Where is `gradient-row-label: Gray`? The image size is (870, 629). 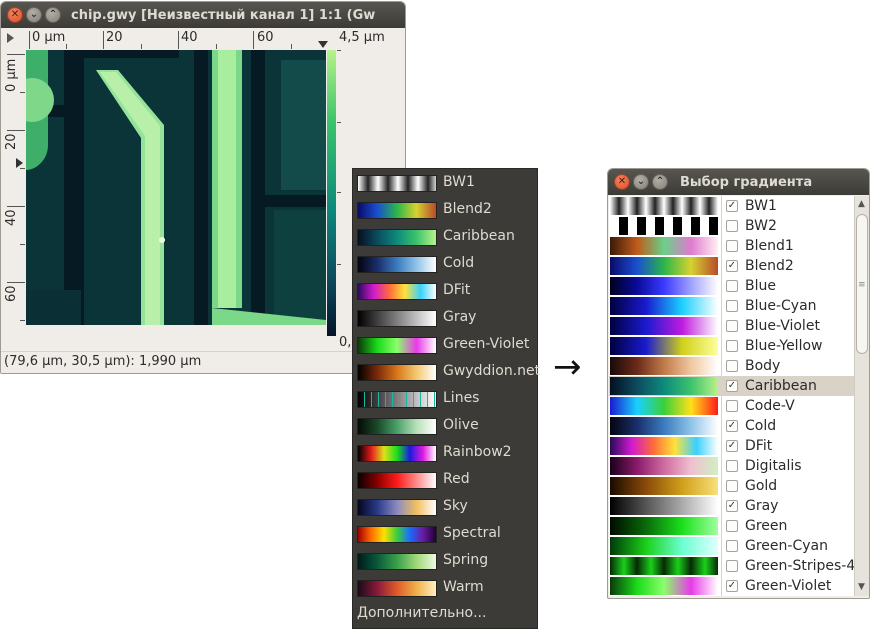 gradient-row-label: Gray is located at coordinates (762, 506).